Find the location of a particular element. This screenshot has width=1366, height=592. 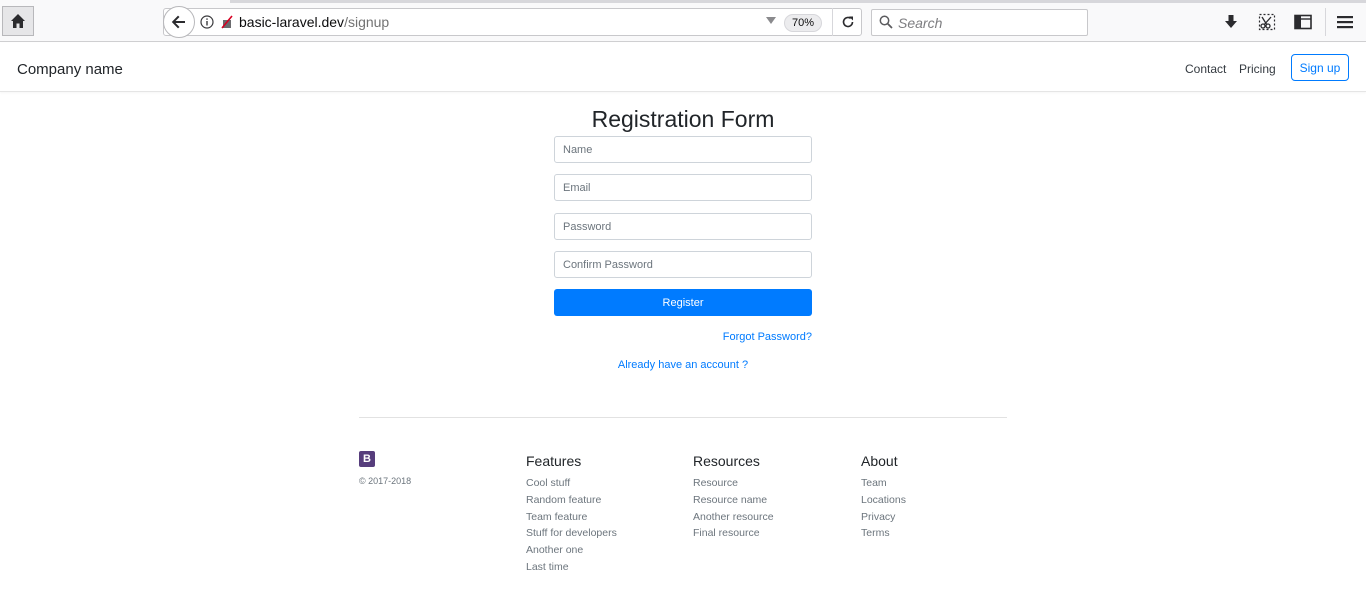

footer-divider is located at coordinates (683, 417).